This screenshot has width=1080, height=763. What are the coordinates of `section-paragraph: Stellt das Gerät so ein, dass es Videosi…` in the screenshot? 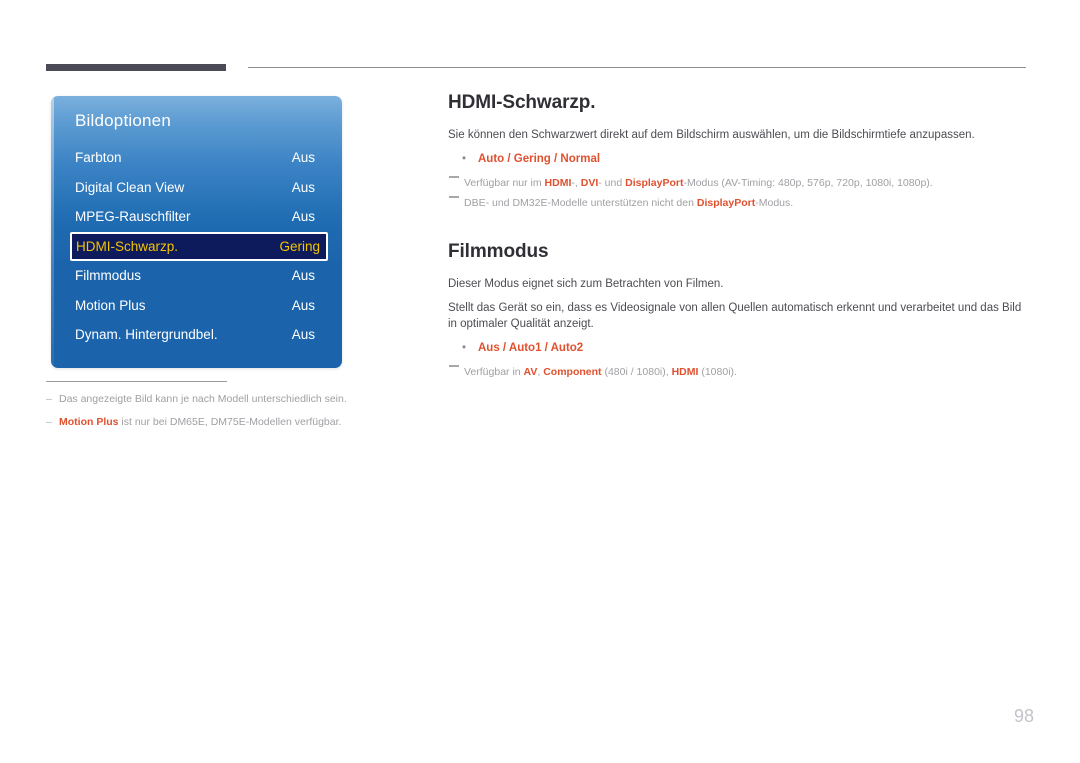 It's located at (735, 316).